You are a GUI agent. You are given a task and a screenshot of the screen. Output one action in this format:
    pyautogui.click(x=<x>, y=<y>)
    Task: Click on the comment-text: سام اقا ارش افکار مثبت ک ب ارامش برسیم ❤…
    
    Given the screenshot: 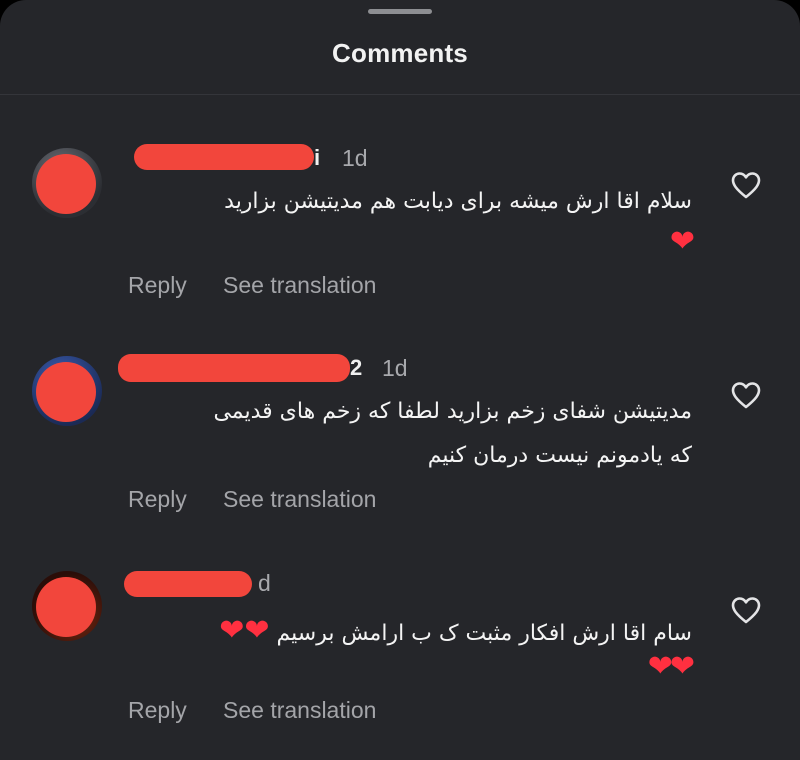 What is the action you would take?
    pyautogui.click(x=455, y=632)
    